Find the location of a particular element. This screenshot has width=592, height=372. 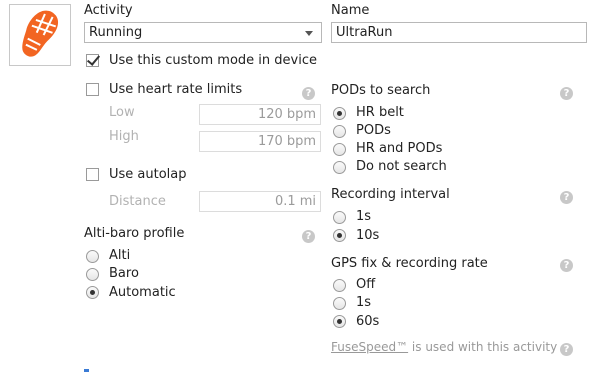

altibaro-option-alti: Alti is located at coordinates (120, 255).